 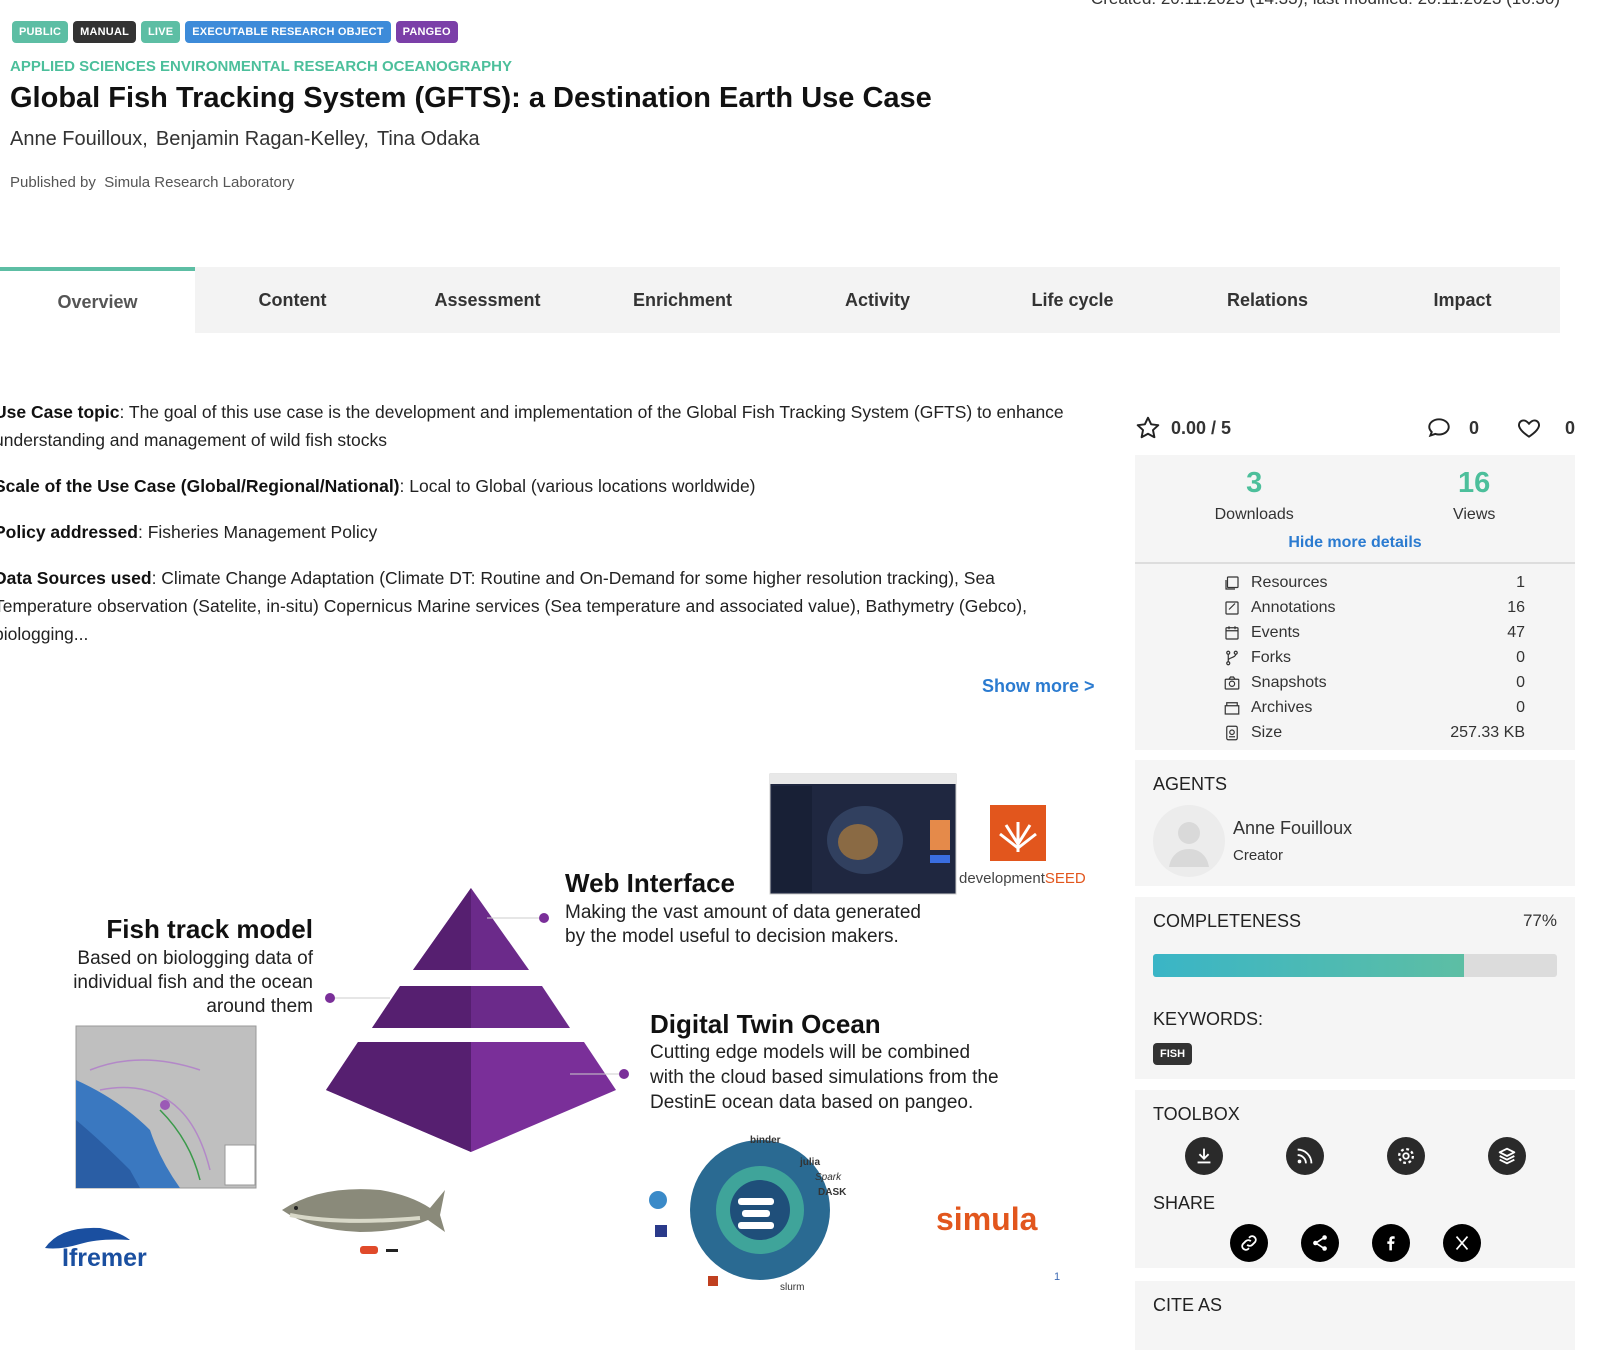 What do you see at coordinates (53, 182) in the screenshot?
I see `published-by-label: Published by` at bounding box center [53, 182].